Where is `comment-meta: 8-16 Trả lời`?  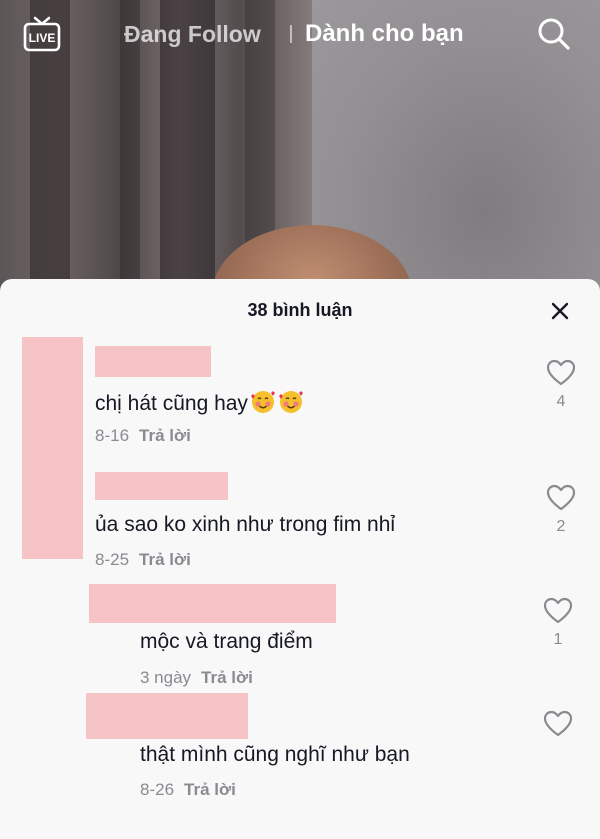 comment-meta: 8-16 Trả lời is located at coordinates (143, 436).